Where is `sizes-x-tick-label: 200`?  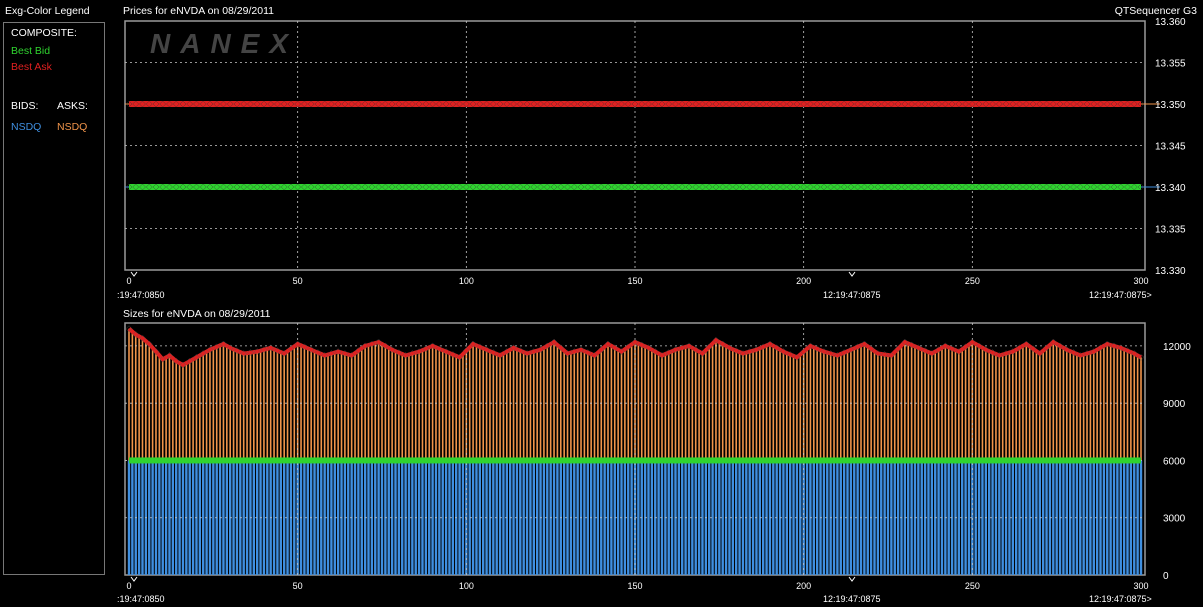
sizes-x-tick-label: 200 is located at coordinates (803, 586).